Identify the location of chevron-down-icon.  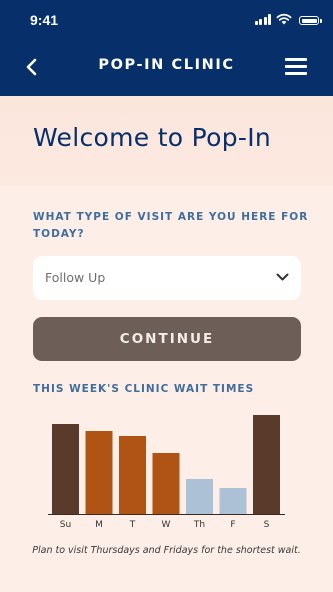
(282, 277).